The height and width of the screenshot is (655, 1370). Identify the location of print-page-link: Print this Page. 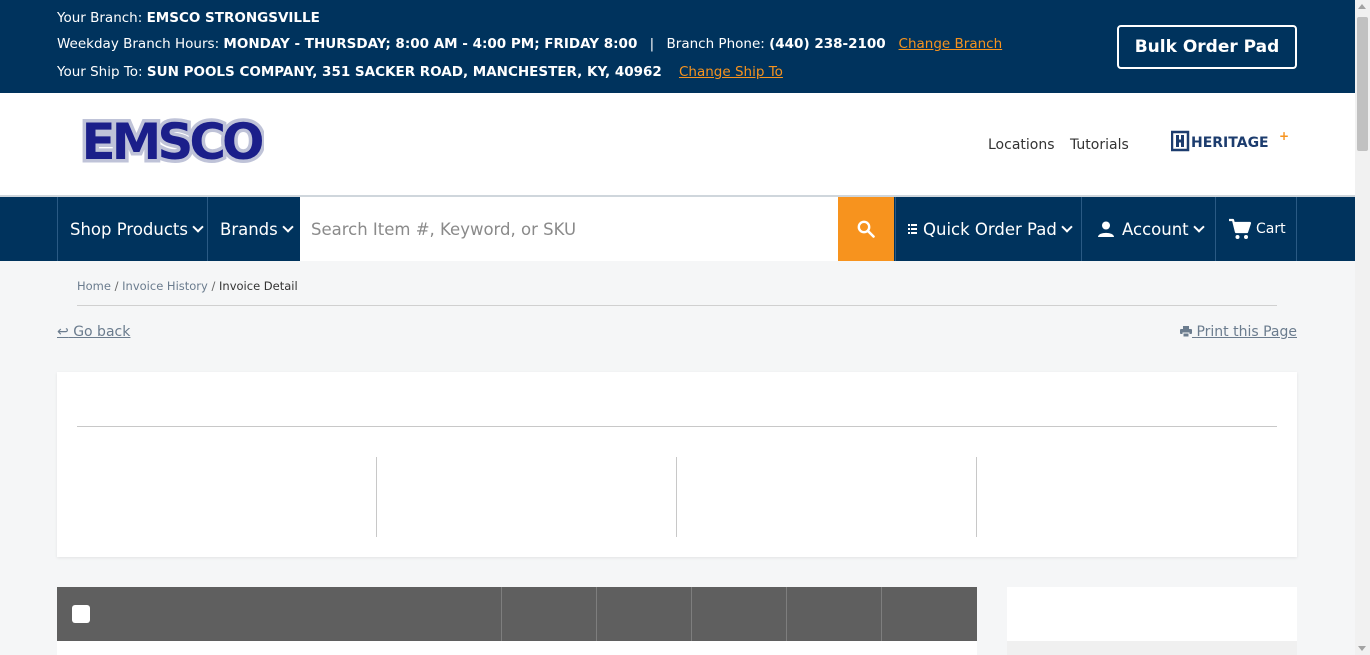
(1238, 332).